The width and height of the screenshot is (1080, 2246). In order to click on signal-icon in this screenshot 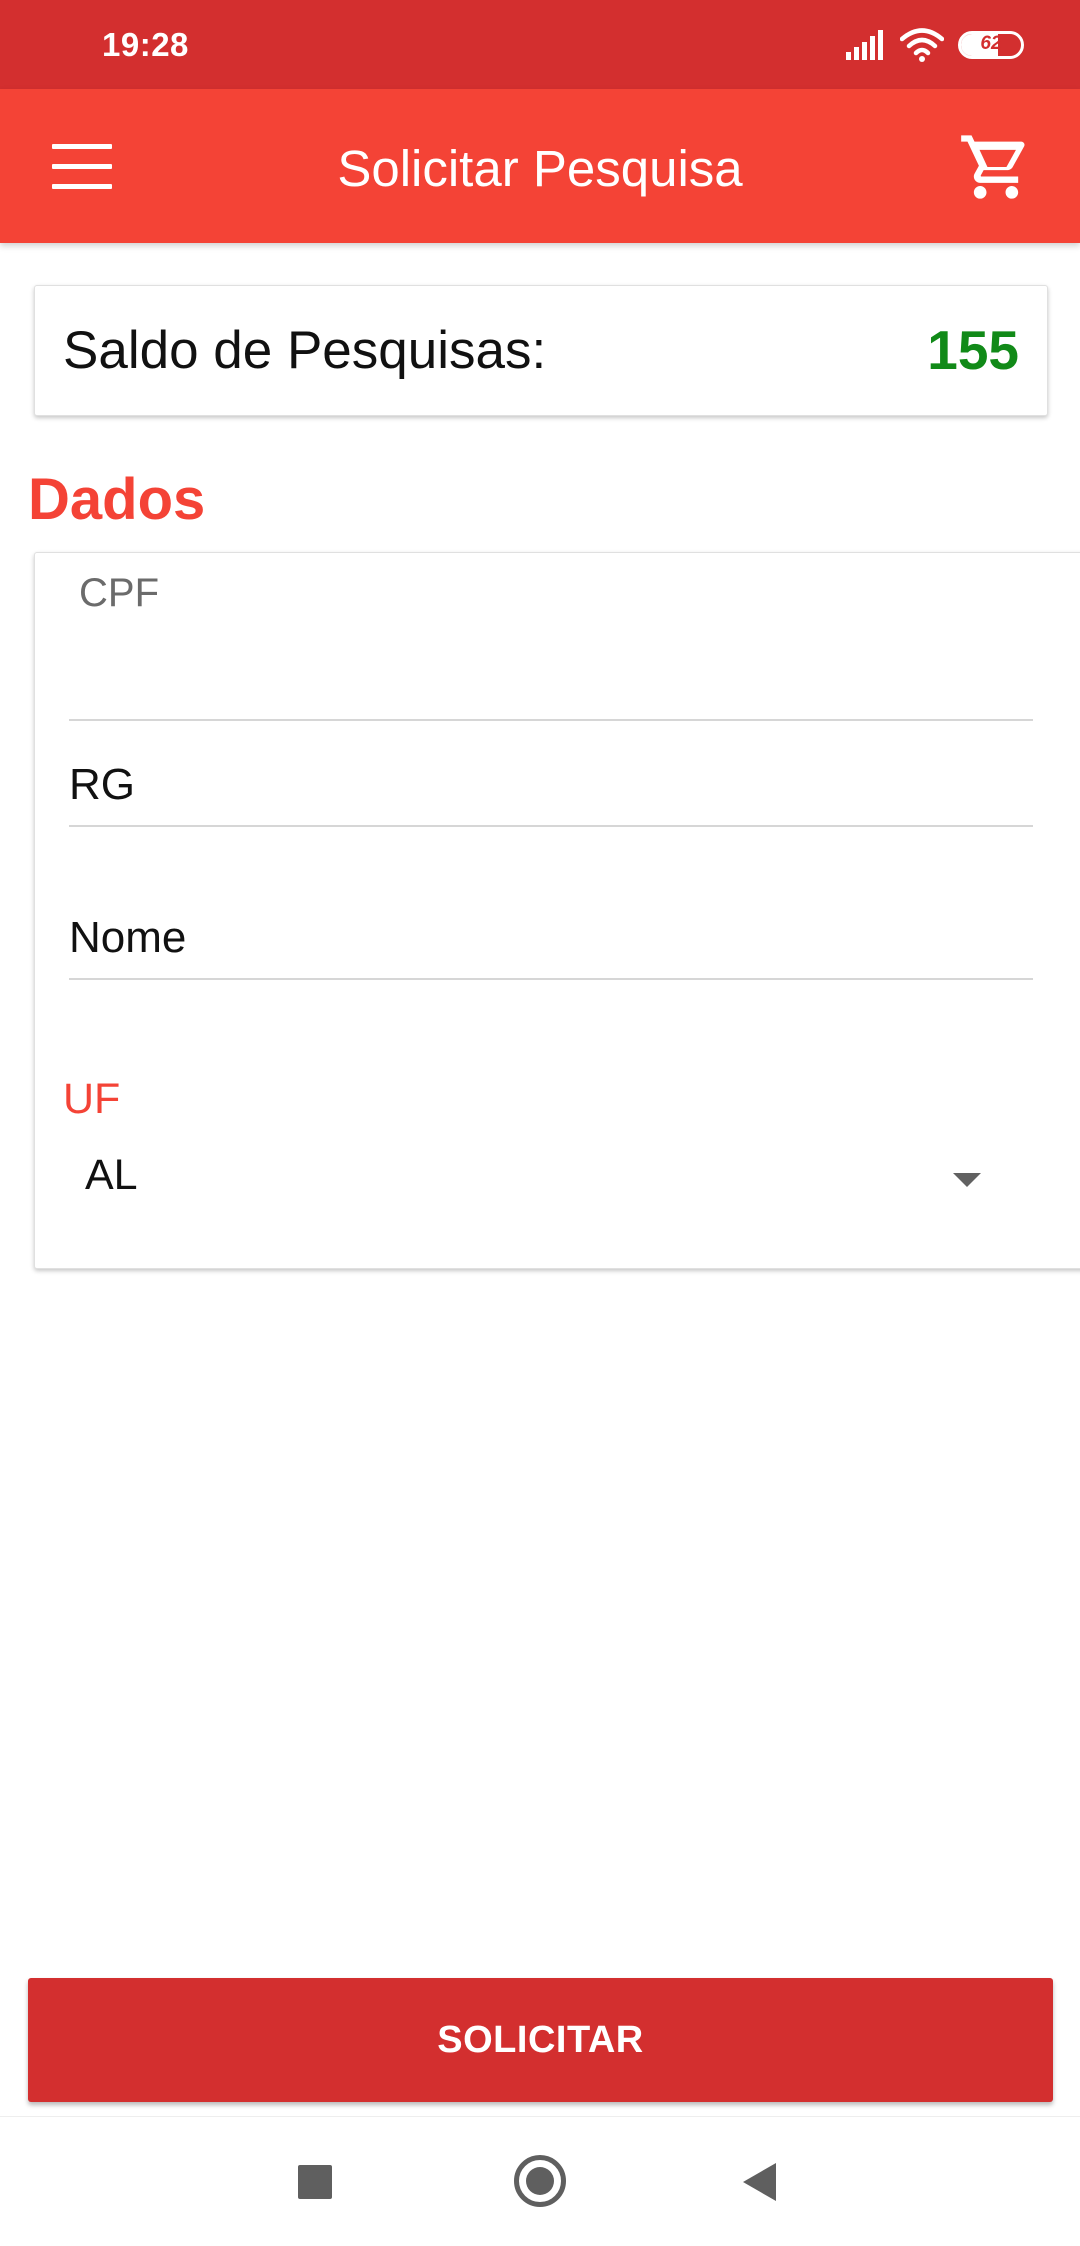, I will do `click(864, 45)`.